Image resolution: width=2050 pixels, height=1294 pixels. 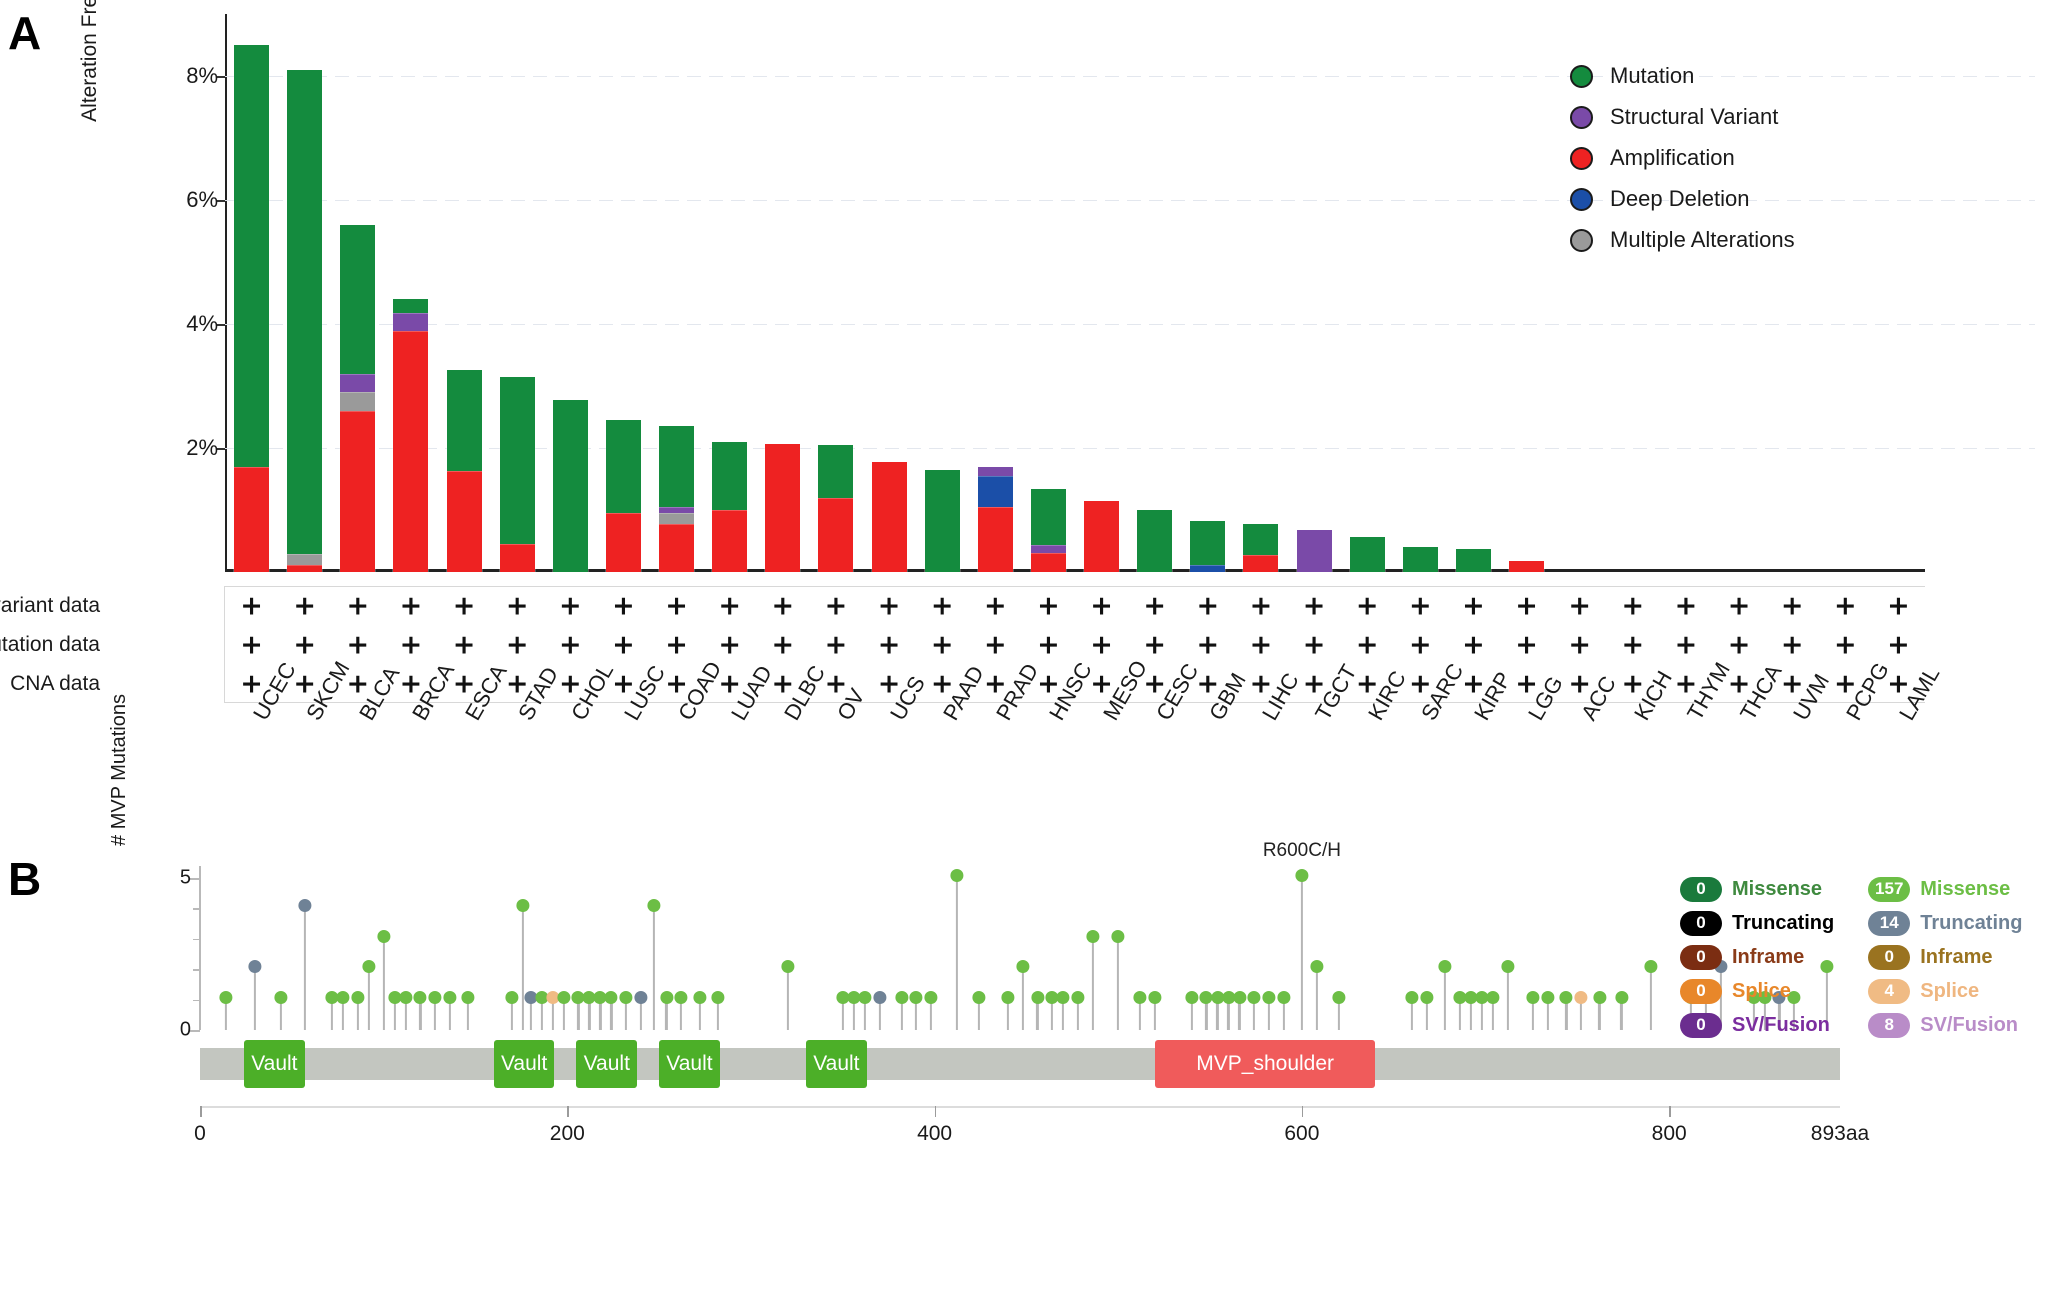 What do you see at coordinates (1581, 997) in the screenshot?
I see `lollipop-head-splice` at bounding box center [1581, 997].